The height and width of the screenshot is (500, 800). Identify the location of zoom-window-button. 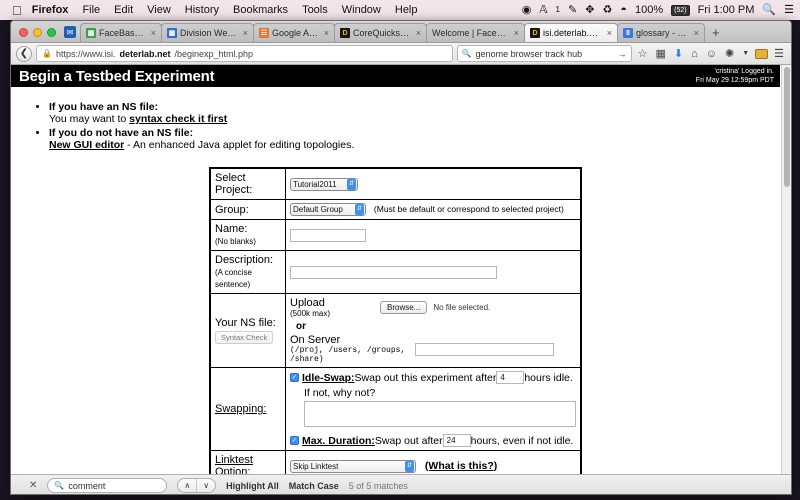
(51, 32).